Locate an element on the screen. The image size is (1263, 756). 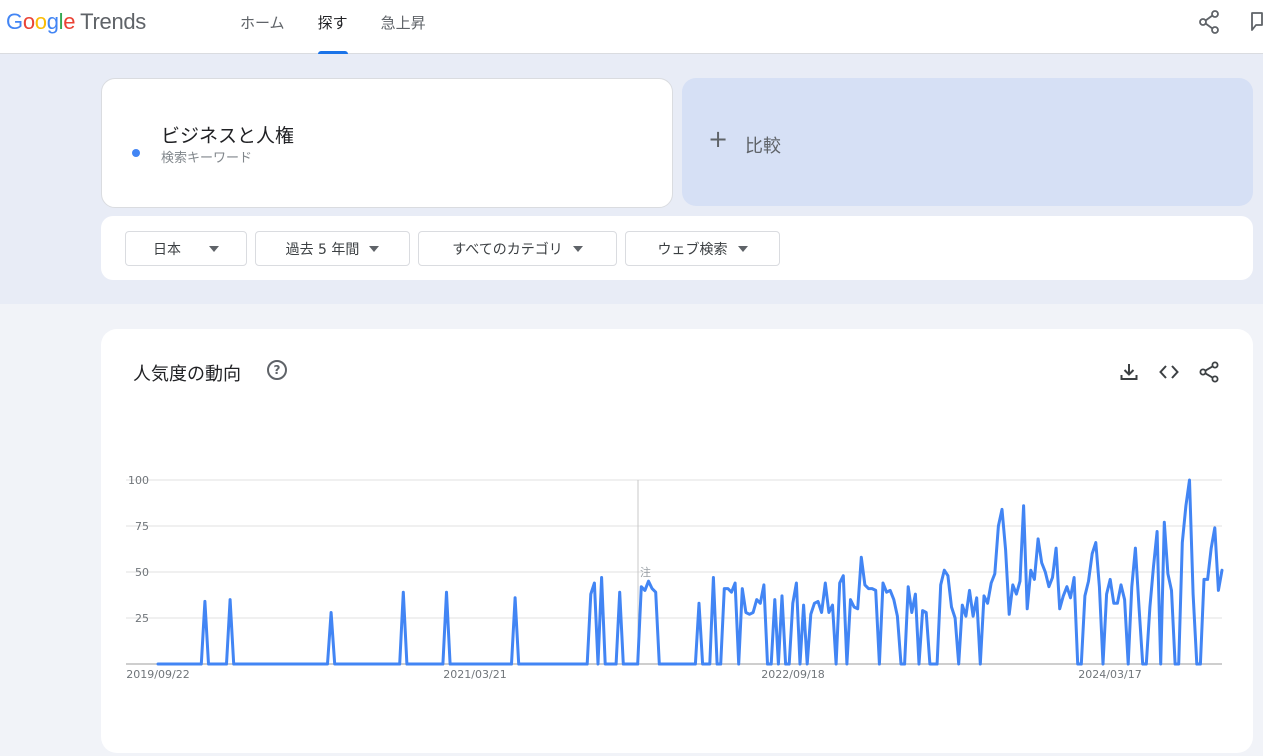
nav-tab-trending: 急上昇 is located at coordinates (403, 27).